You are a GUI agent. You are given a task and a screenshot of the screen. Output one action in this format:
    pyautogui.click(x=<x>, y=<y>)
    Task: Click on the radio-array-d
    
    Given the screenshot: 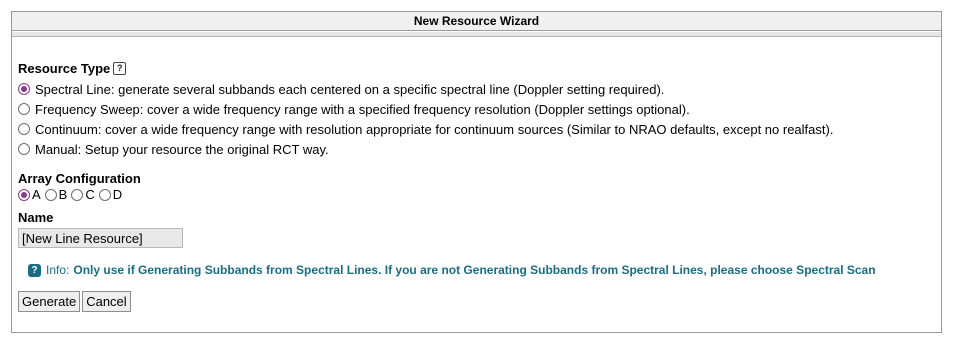 What is the action you would take?
    pyautogui.click(x=104, y=194)
    